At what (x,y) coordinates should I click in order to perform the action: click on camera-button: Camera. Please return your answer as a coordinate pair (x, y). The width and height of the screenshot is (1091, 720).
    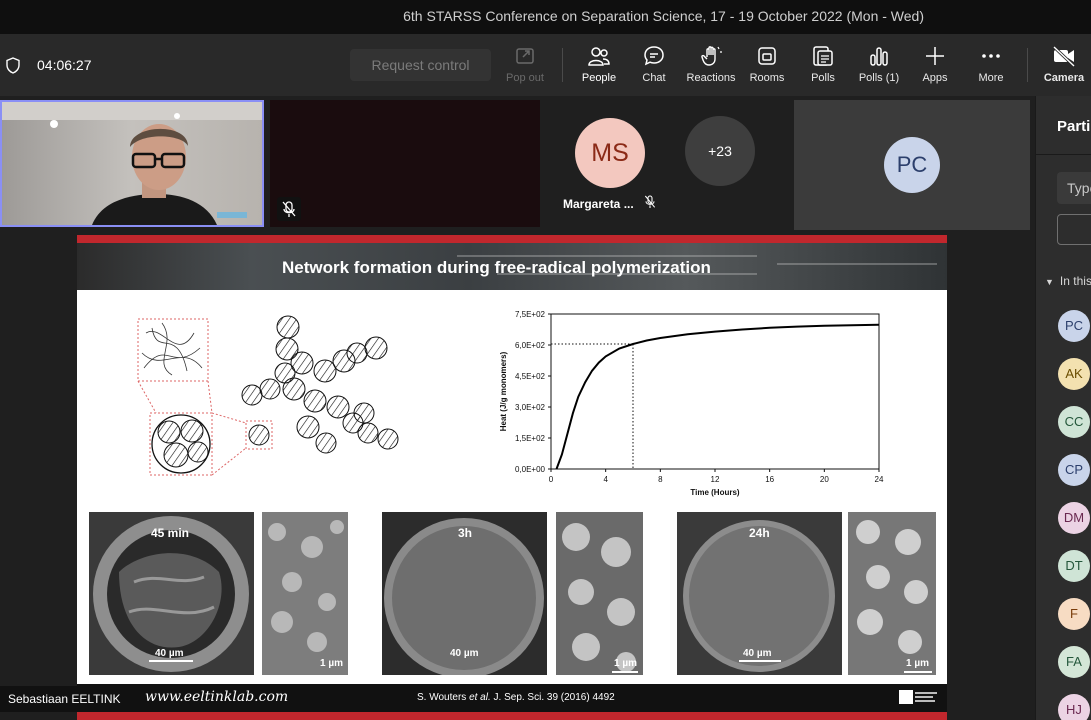
    Looking at the image, I should click on (1064, 68).